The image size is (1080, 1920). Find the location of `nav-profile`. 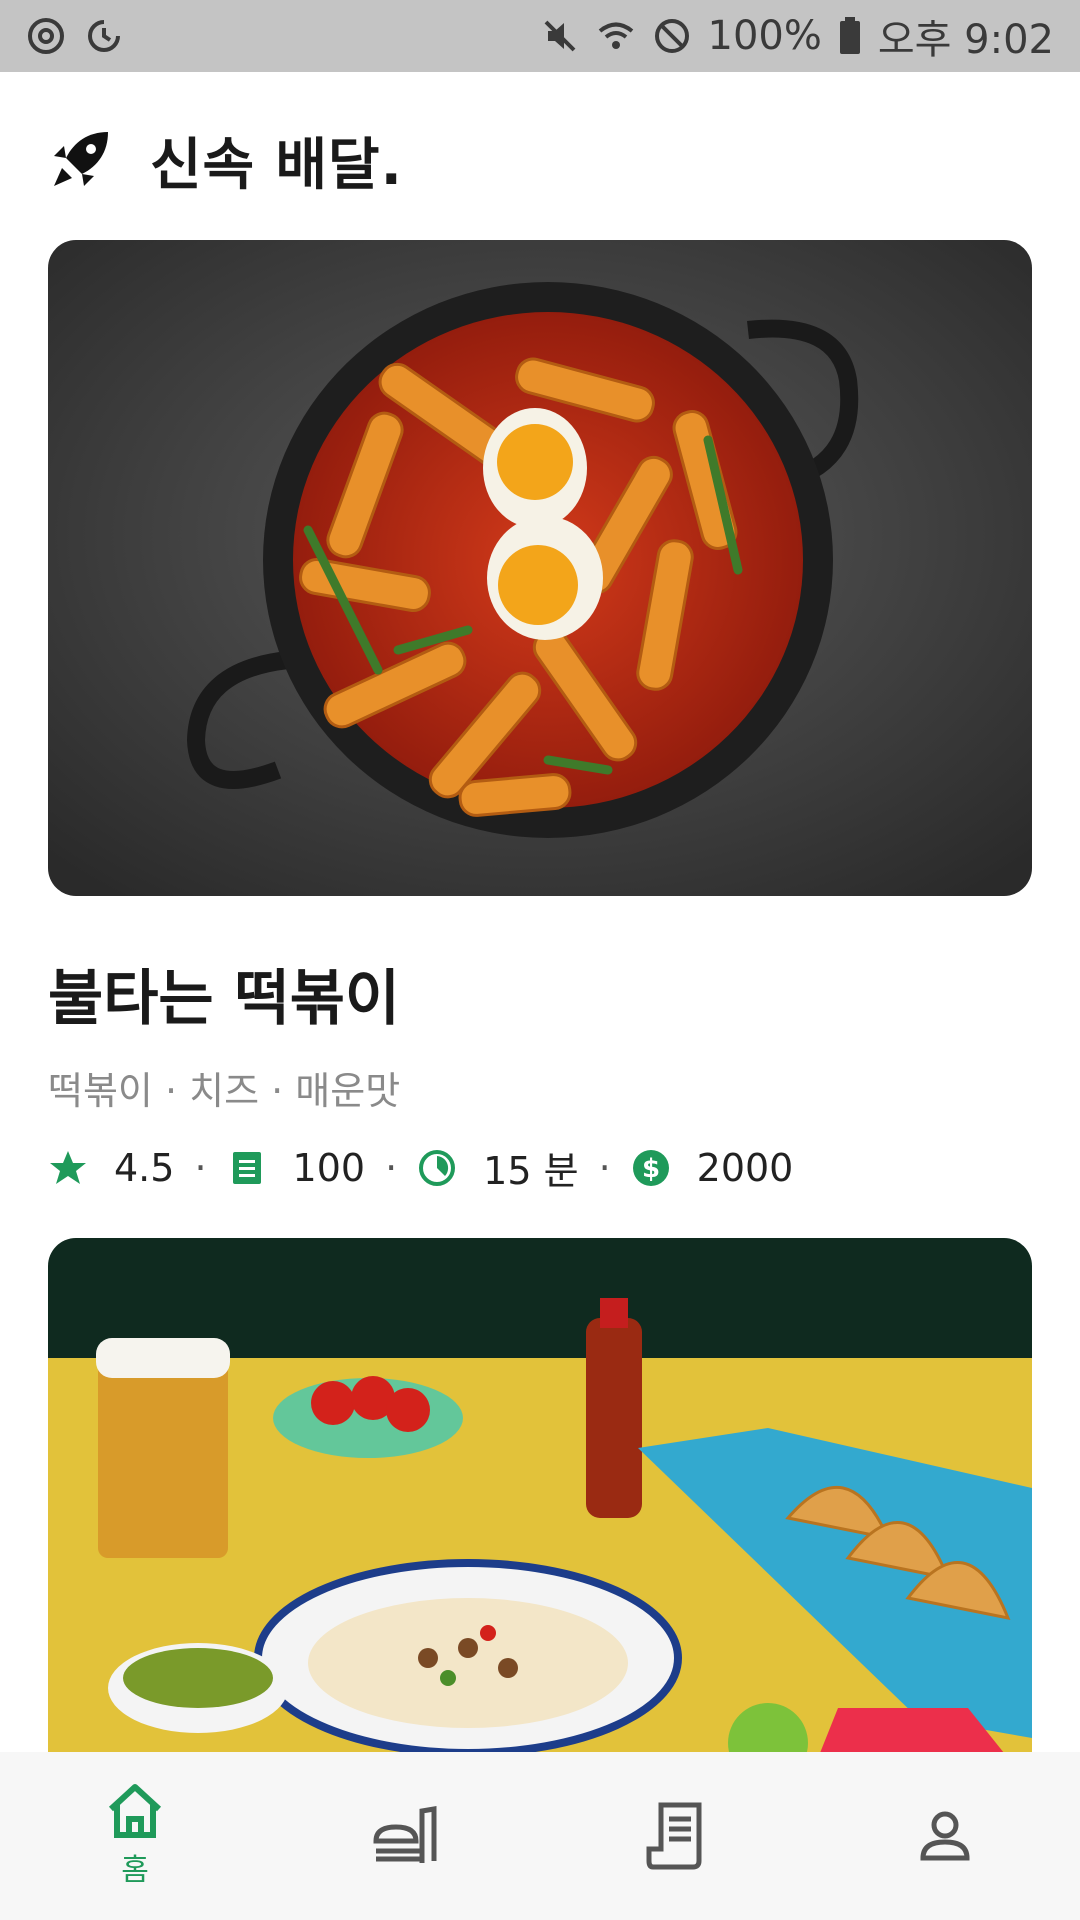

nav-profile is located at coordinates (945, 1836).